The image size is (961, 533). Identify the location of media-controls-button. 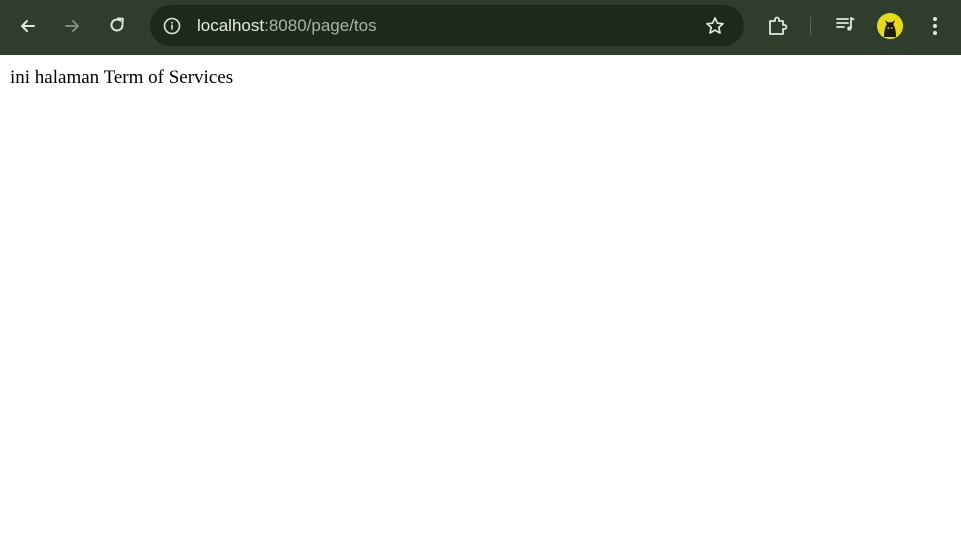
(845, 24).